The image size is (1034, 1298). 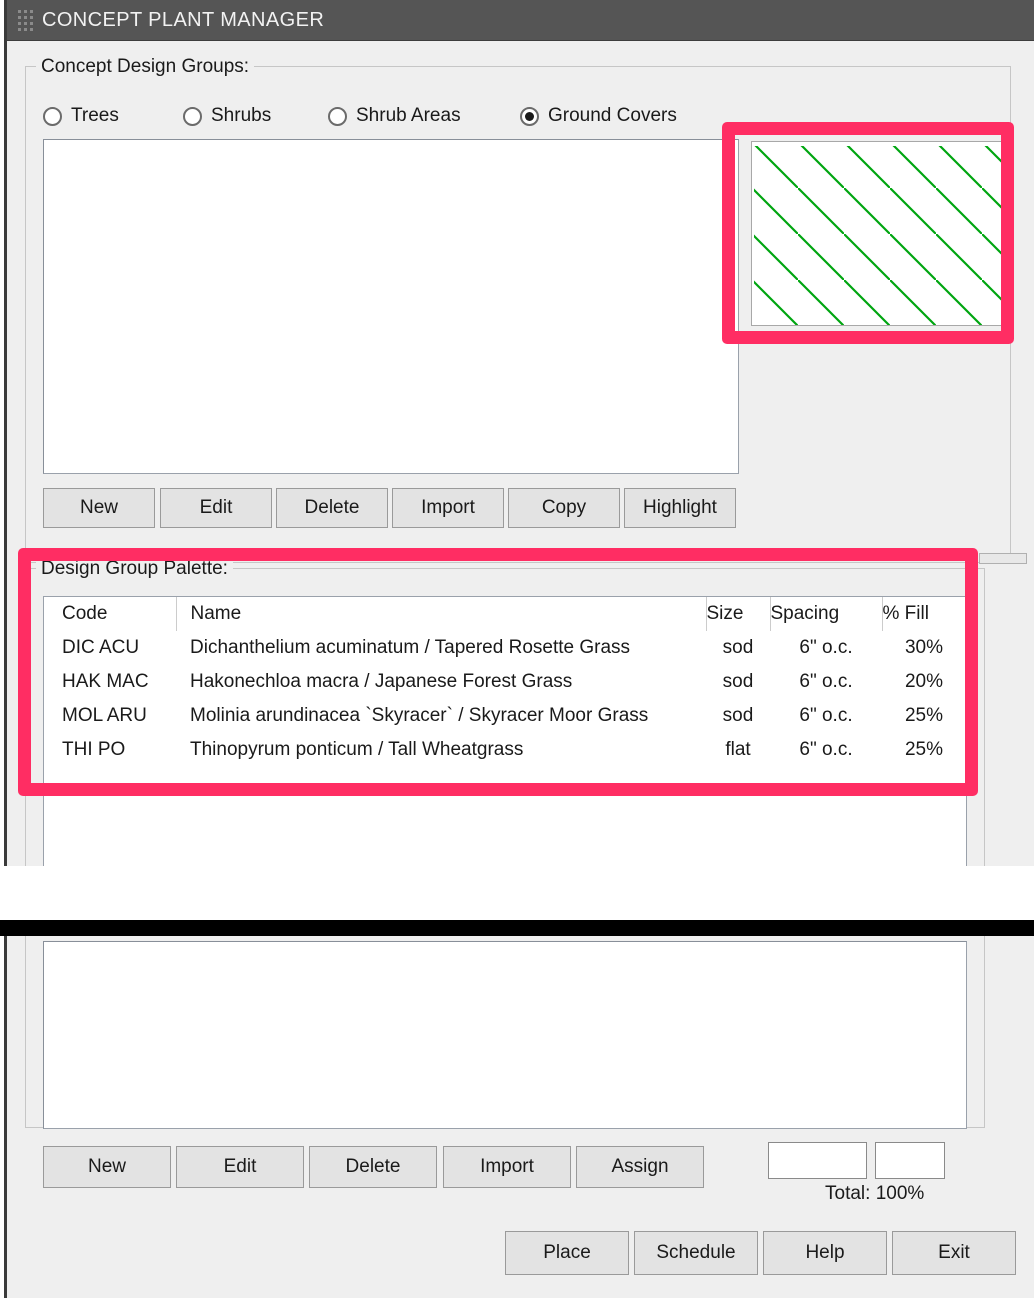 I want to click on hatch-pattern-icon, so click(x=878, y=233).